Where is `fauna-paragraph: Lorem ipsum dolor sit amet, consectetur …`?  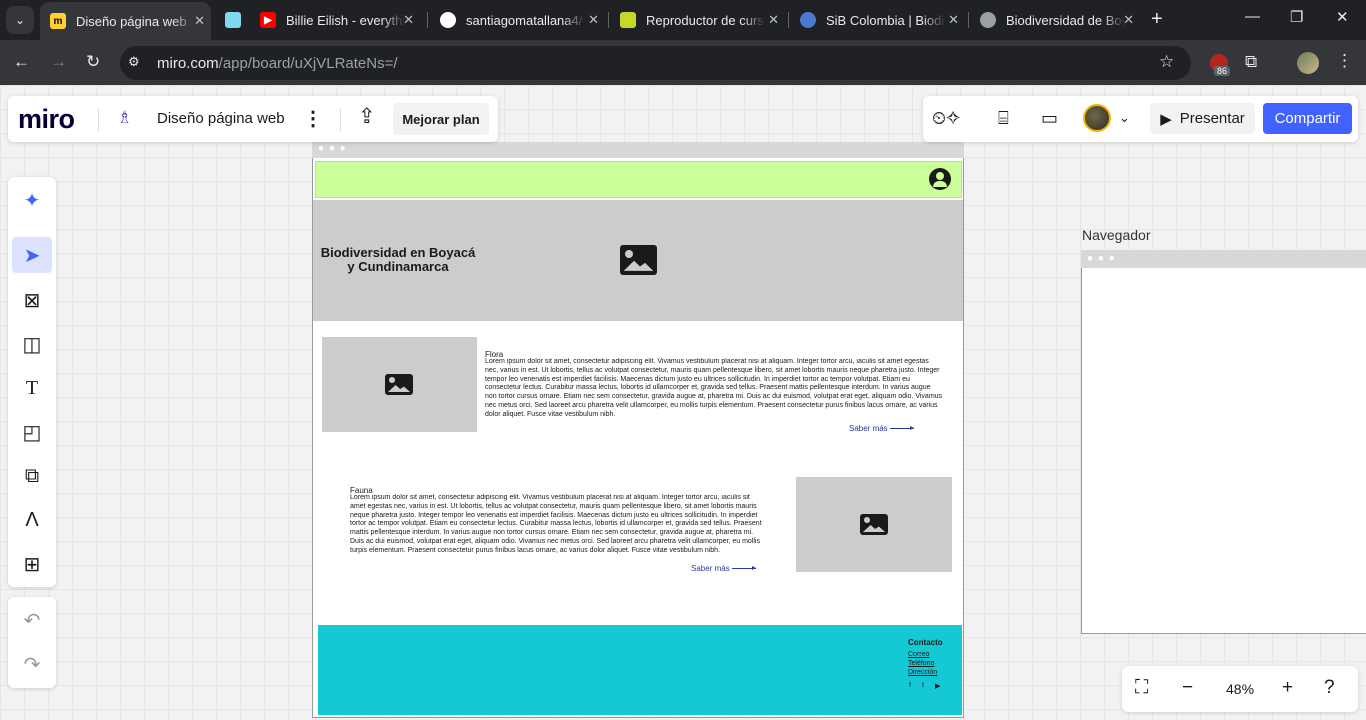 fauna-paragraph: Lorem ipsum dolor sit amet, consectetur … is located at coordinates (556, 524).